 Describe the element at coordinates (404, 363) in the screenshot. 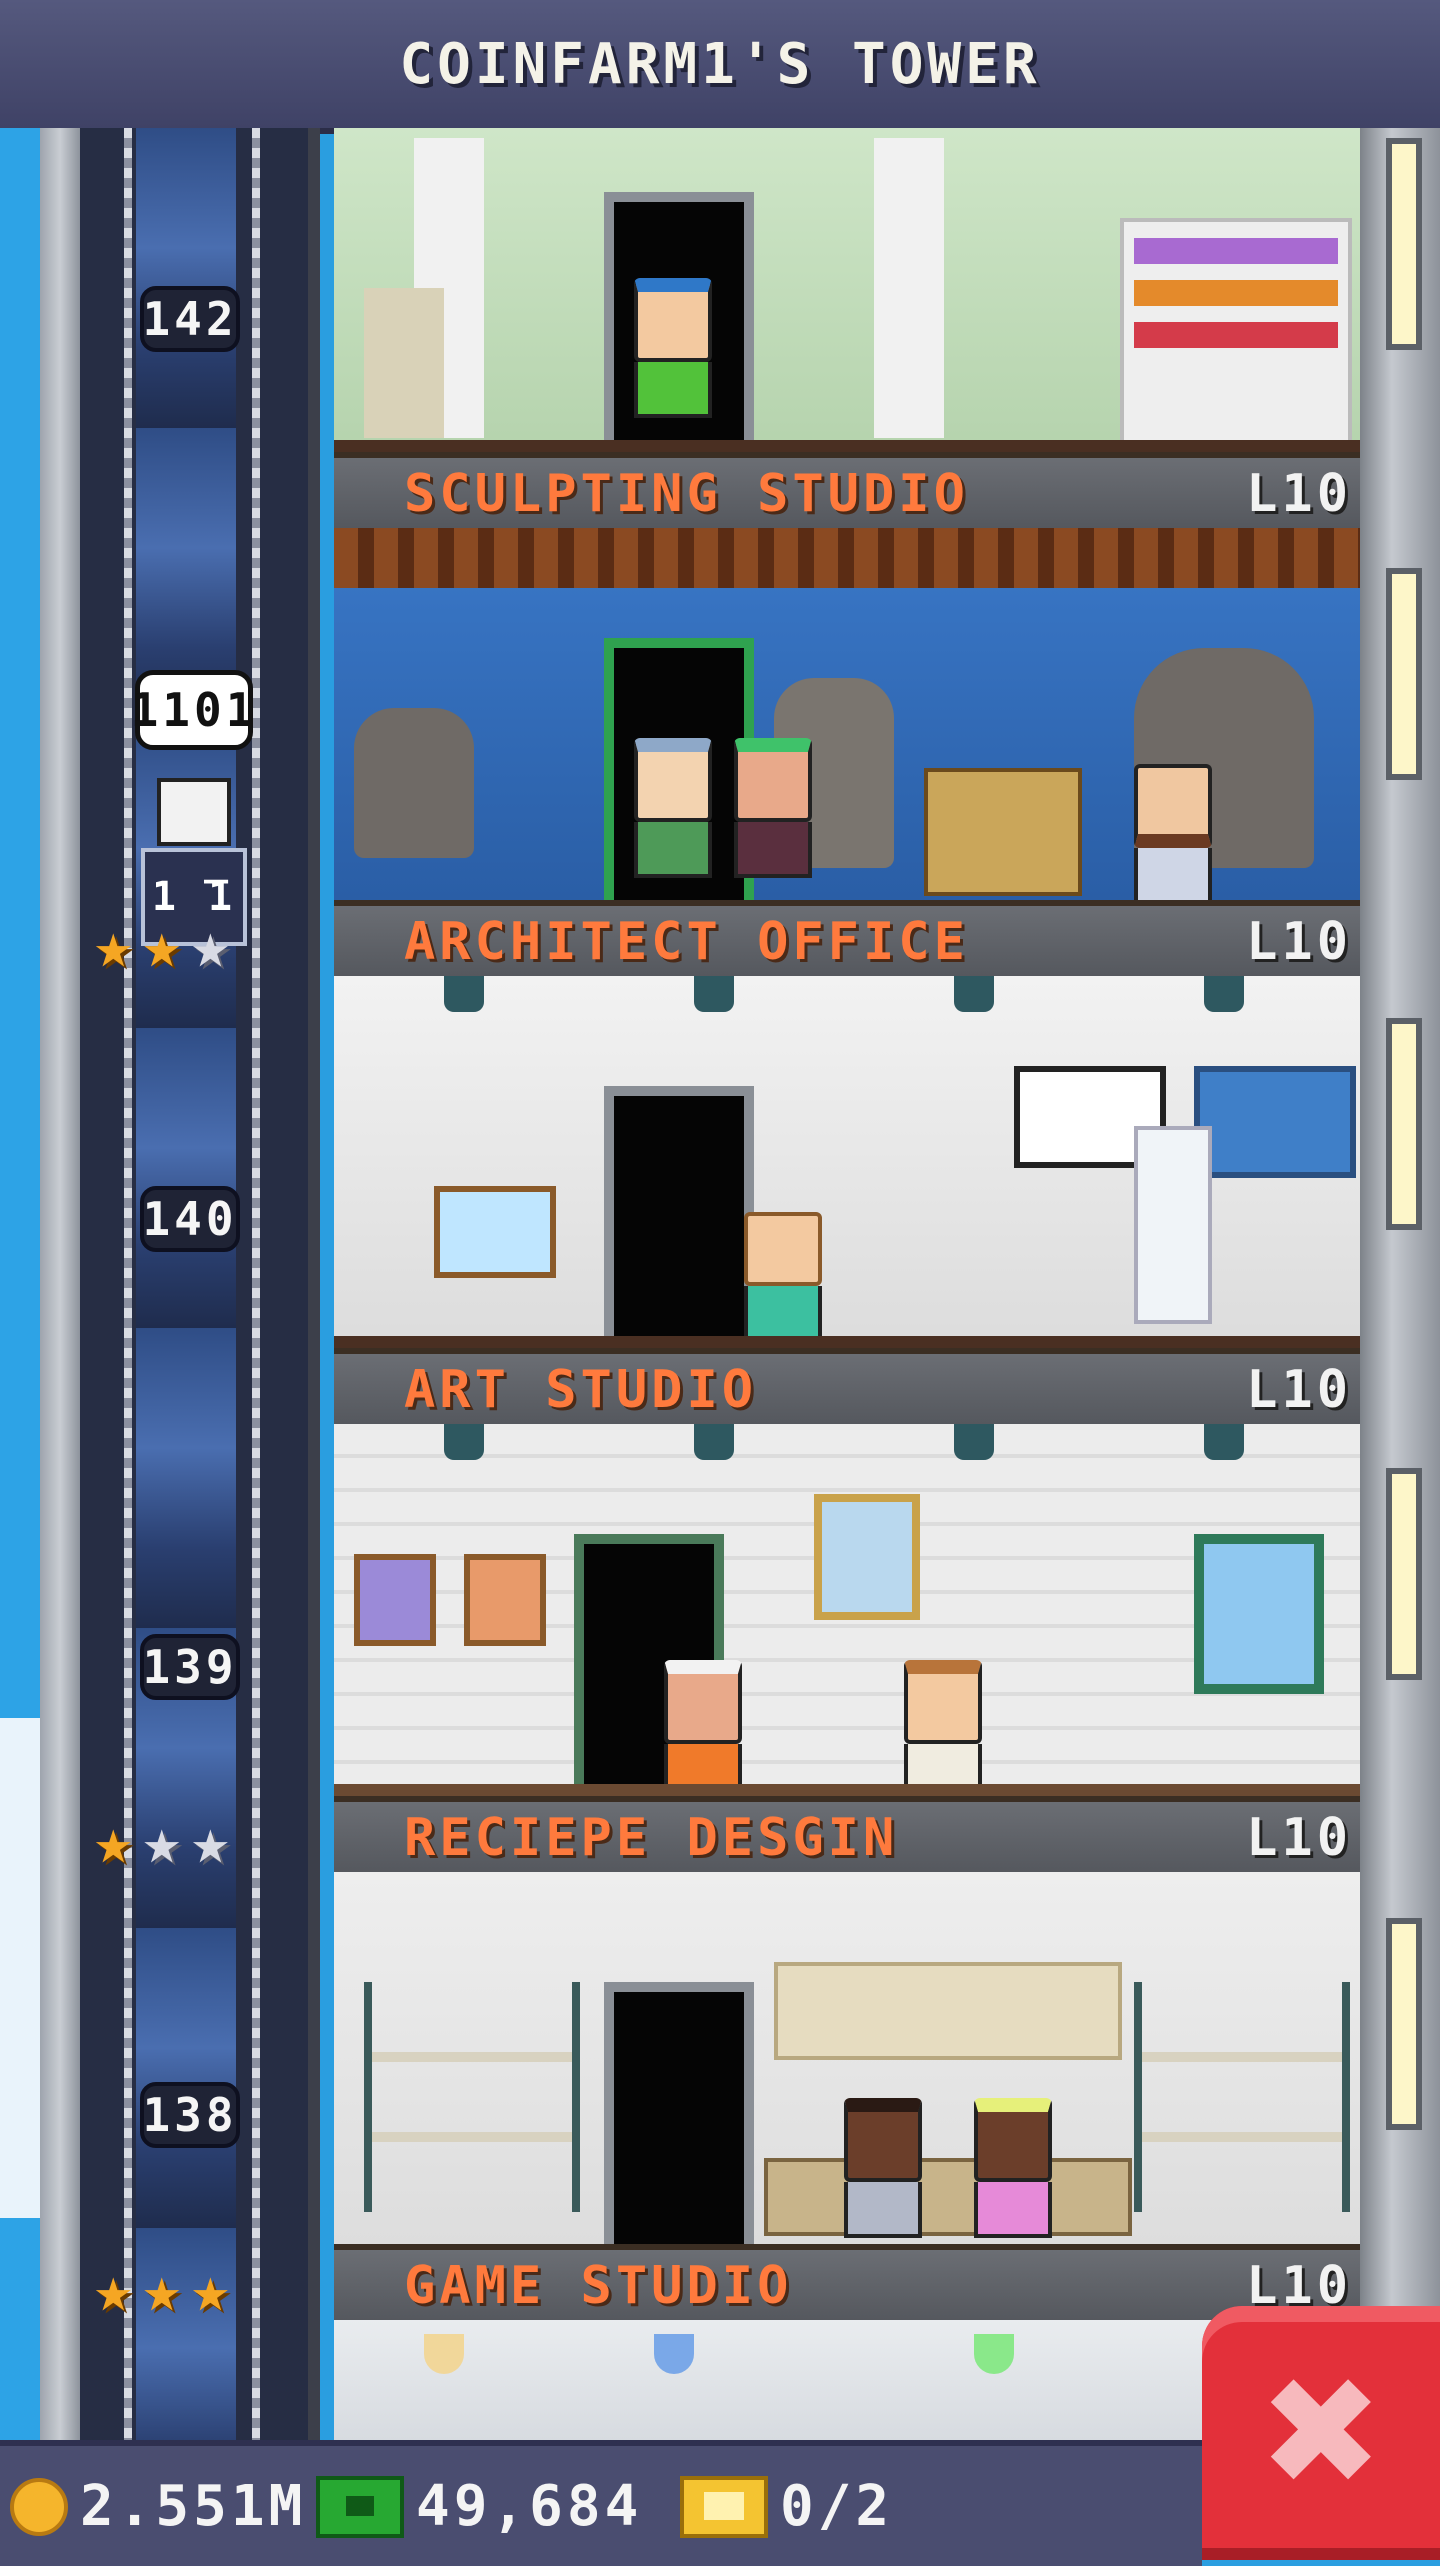

I see `computer-desk` at that location.